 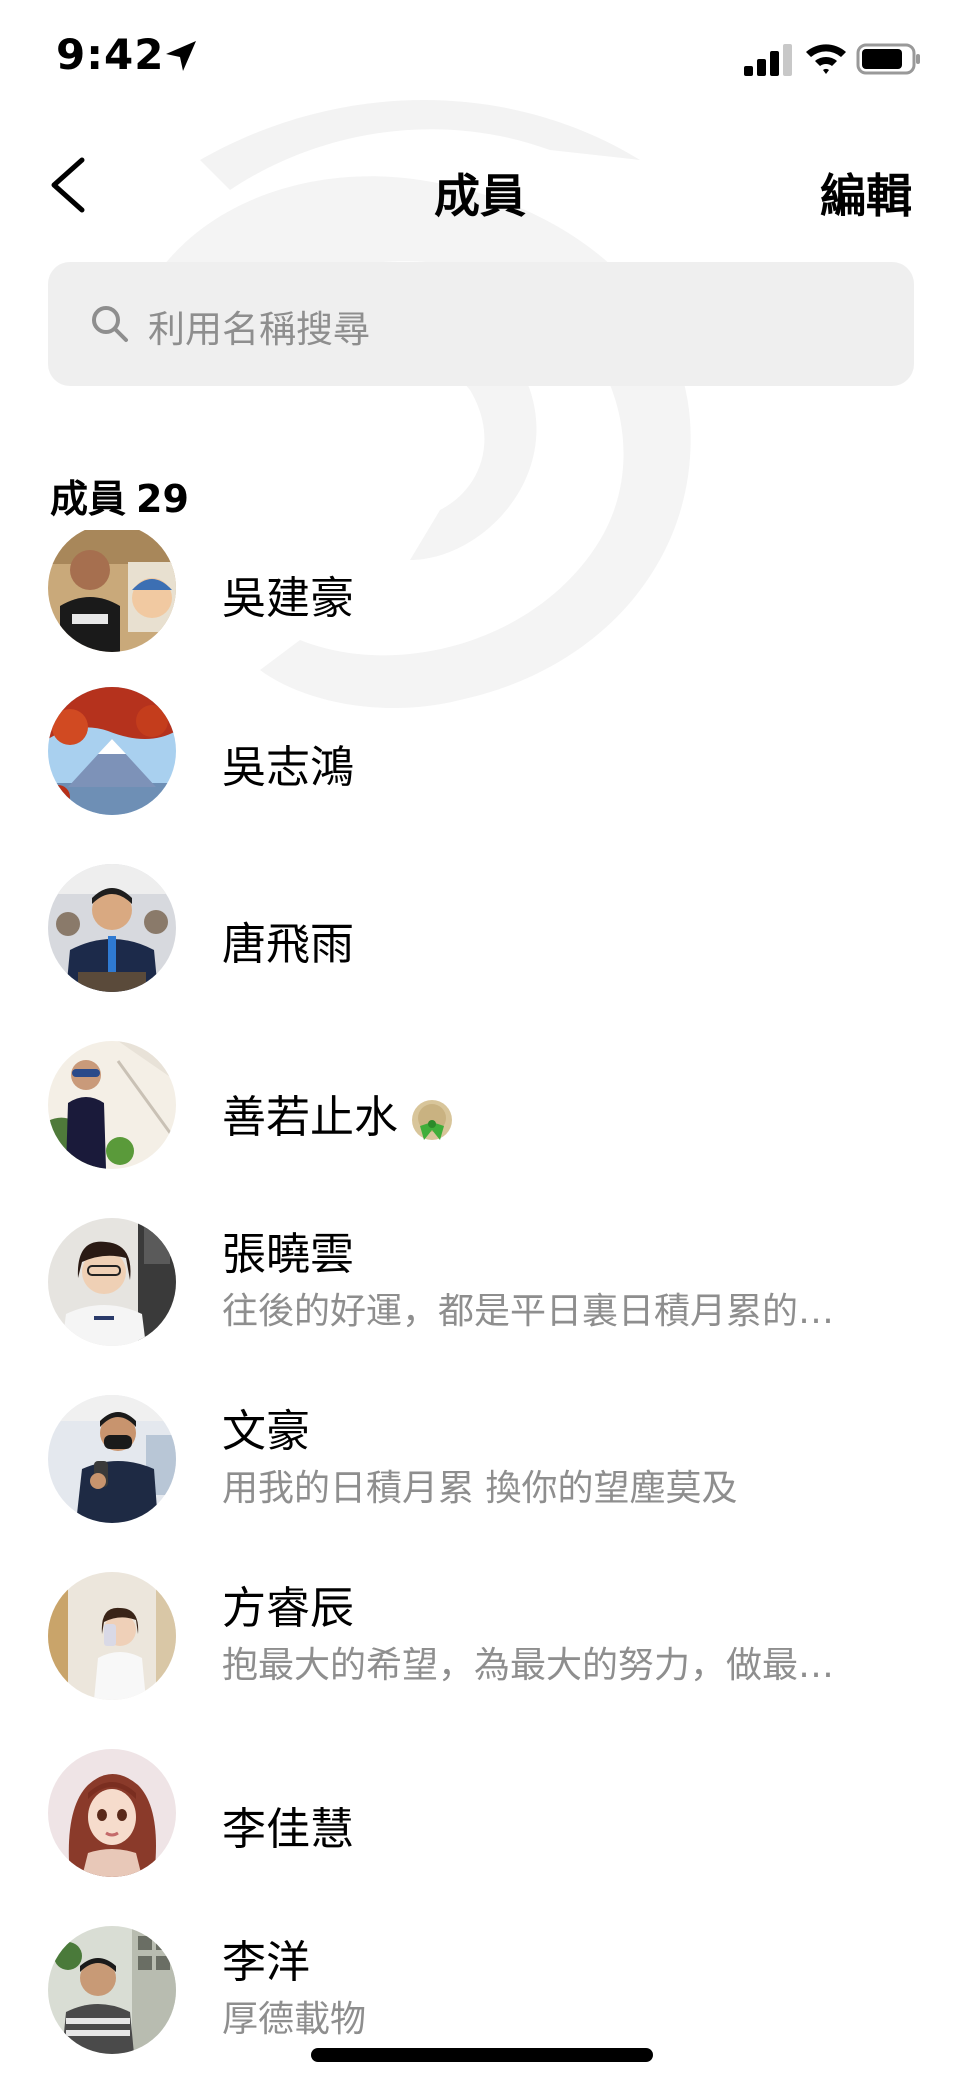 What do you see at coordinates (482, 2055) in the screenshot?
I see `home-indicator` at bounding box center [482, 2055].